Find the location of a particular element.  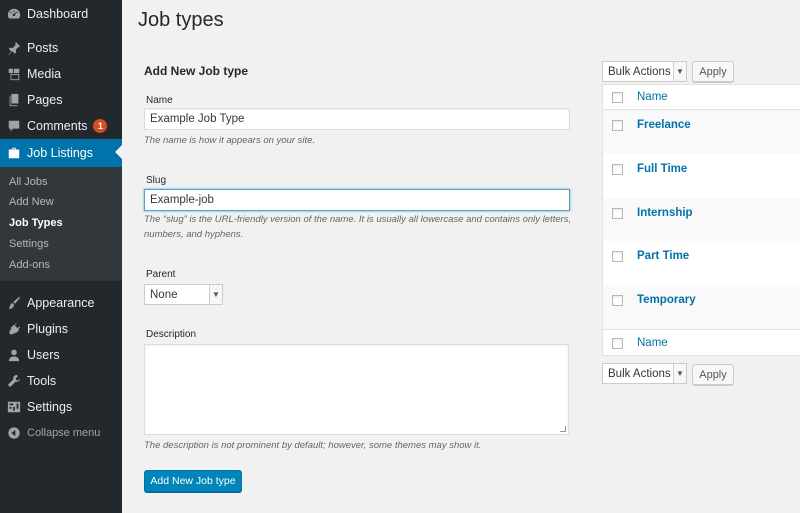

table-row: Internship is located at coordinates (701, 219).